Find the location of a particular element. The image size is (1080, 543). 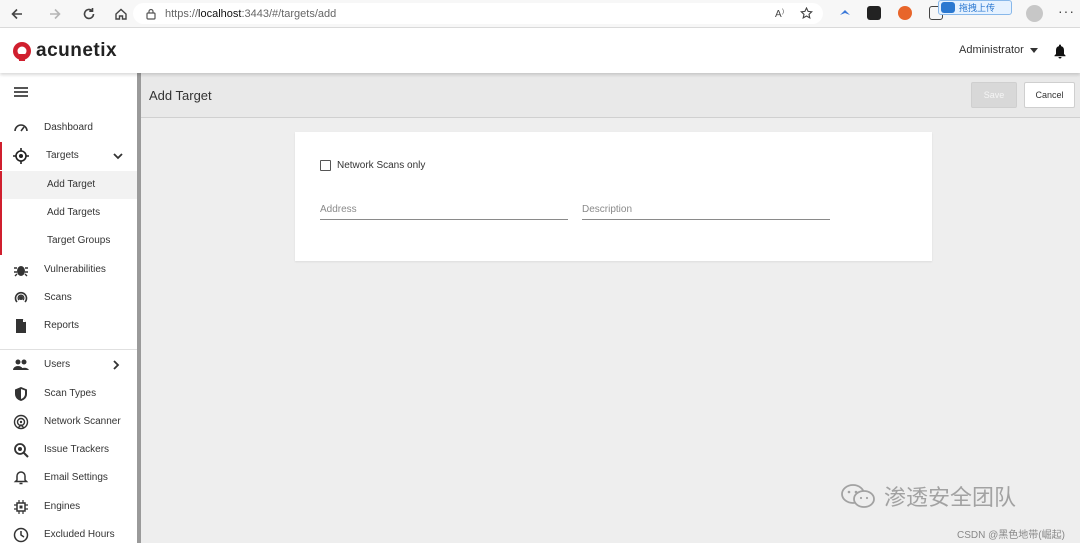

sidebar-subitem-add-target: Add Target is located at coordinates (68, 185).